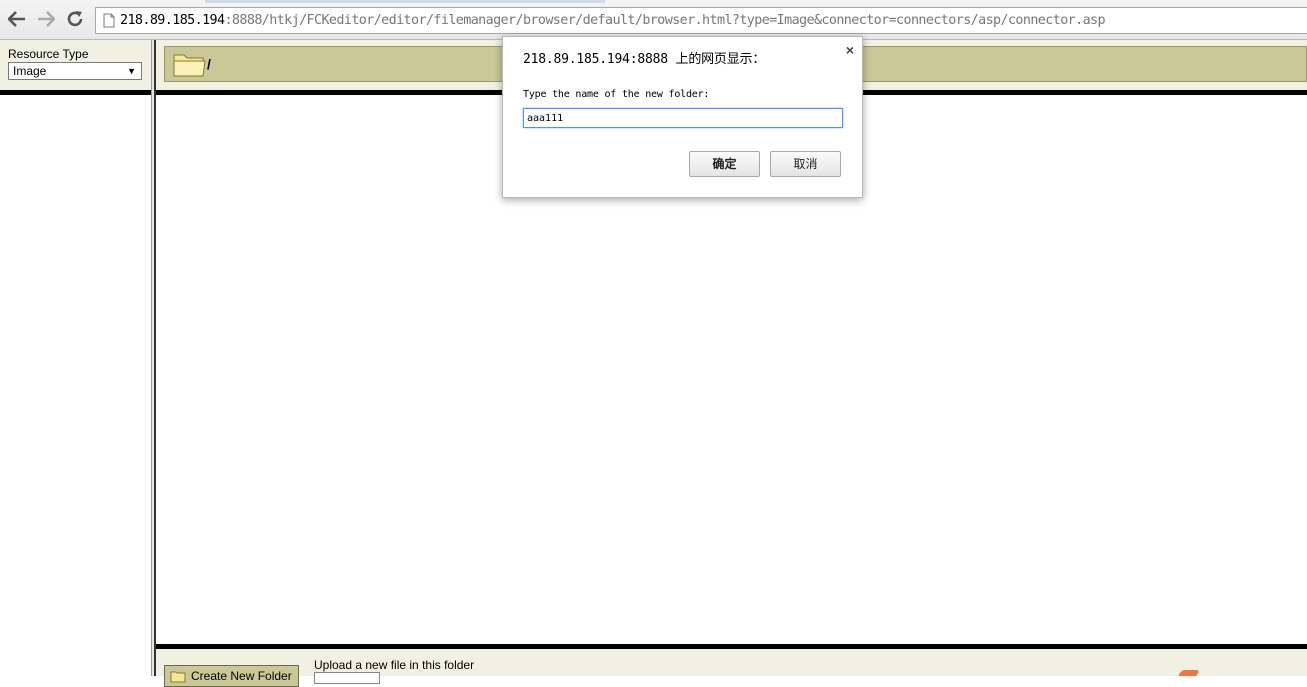  What do you see at coordinates (805, 164) in the screenshot?
I see `cancel-button: 取消` at bounding box center [805, 164].